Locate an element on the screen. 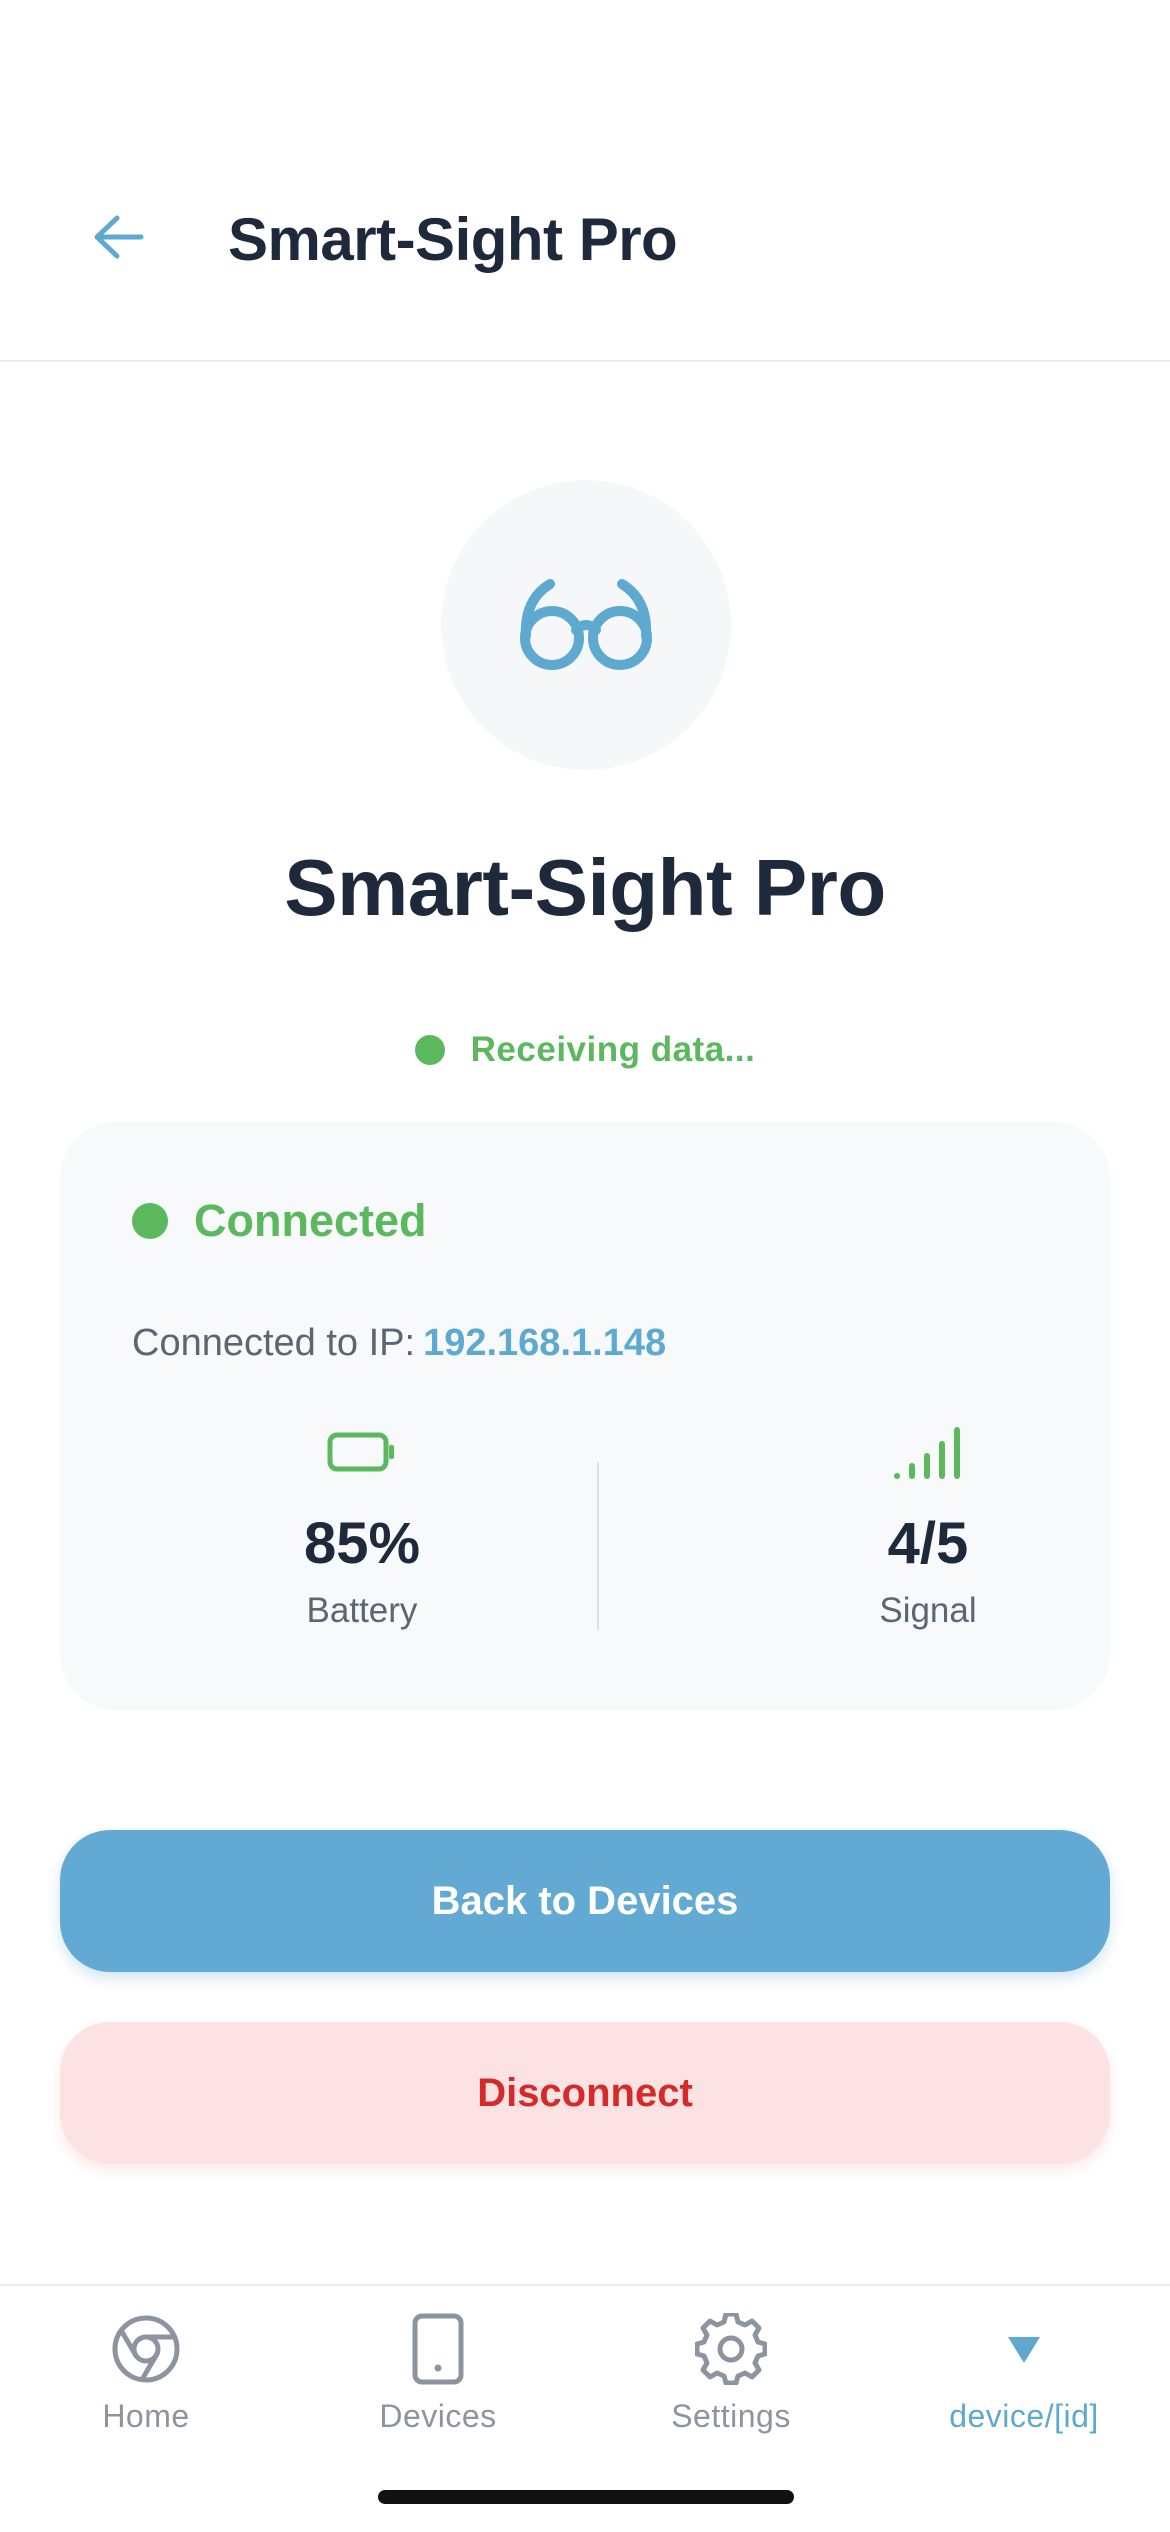  tab-device-id: device/[id] is located at coordinates (1024, 2375).